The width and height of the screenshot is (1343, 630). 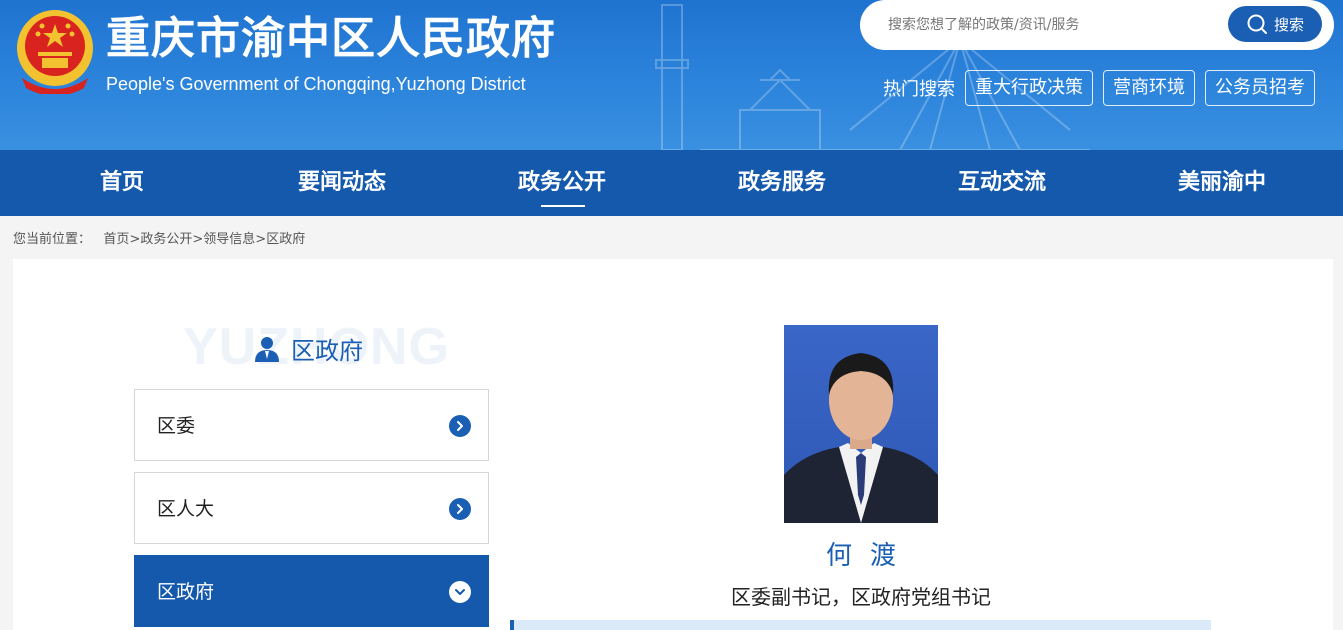 I want to click on nav-item-interaction: 互动交流, so click(x=1002, y=183).